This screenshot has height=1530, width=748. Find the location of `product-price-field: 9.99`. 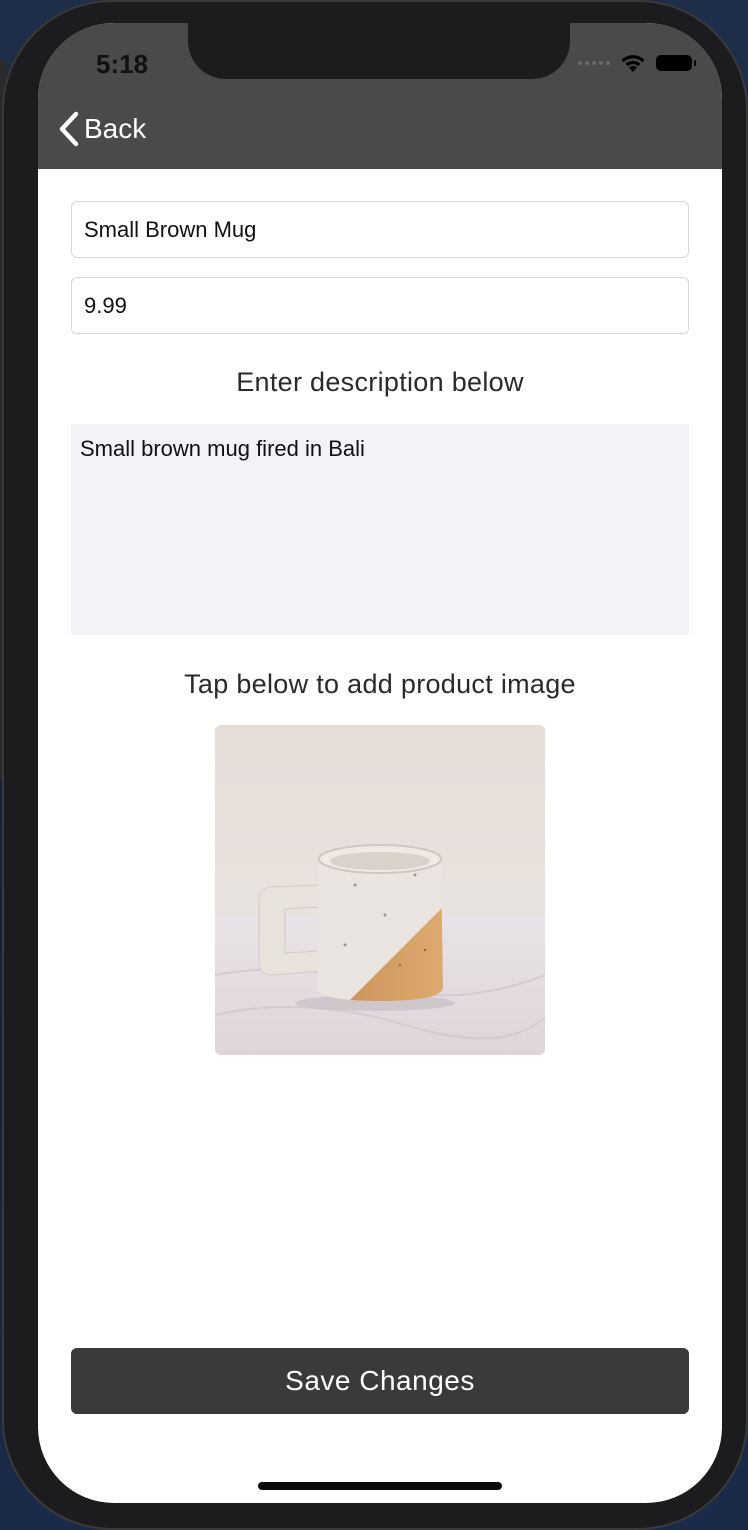

product-price-field: 9.99 is located at coordinates (380, 305).